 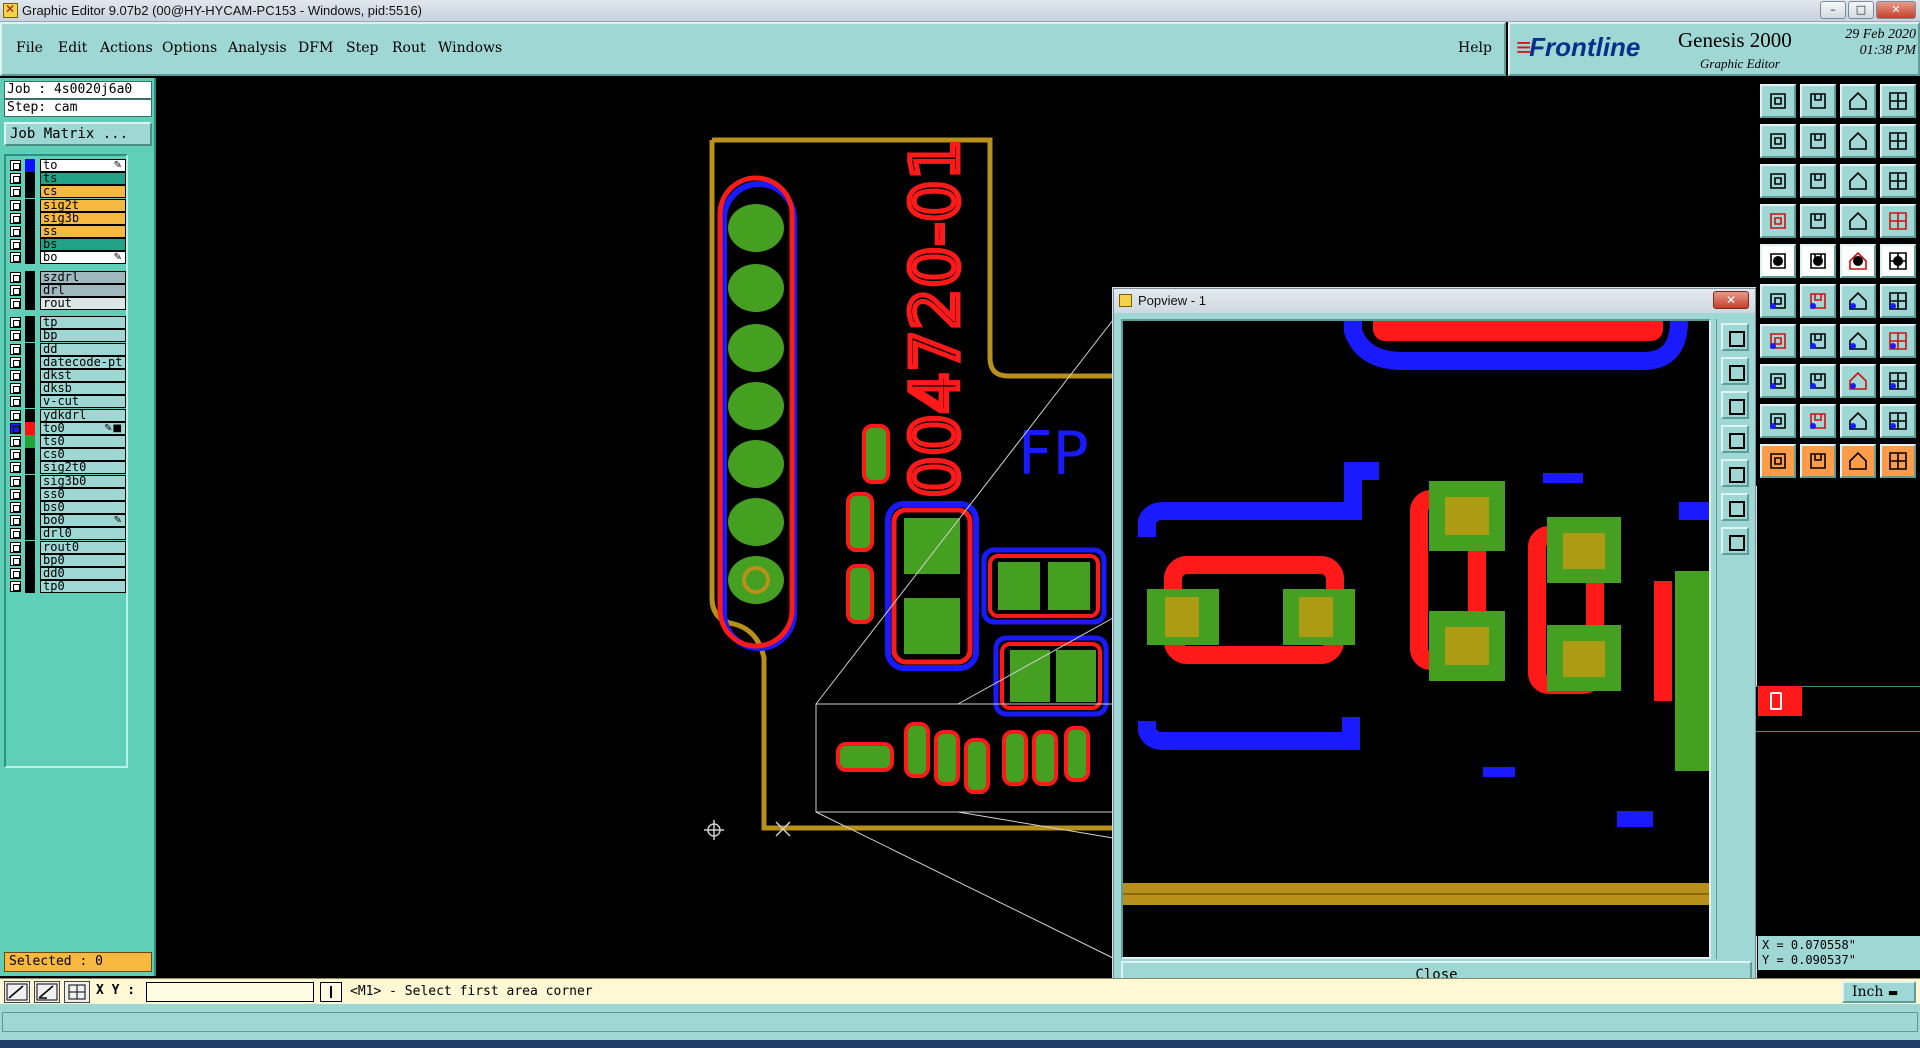 What do you see at coordinates (83, 547) in the screenshot?
I see `layer-name: rout0` at bounding box center [83, 547].